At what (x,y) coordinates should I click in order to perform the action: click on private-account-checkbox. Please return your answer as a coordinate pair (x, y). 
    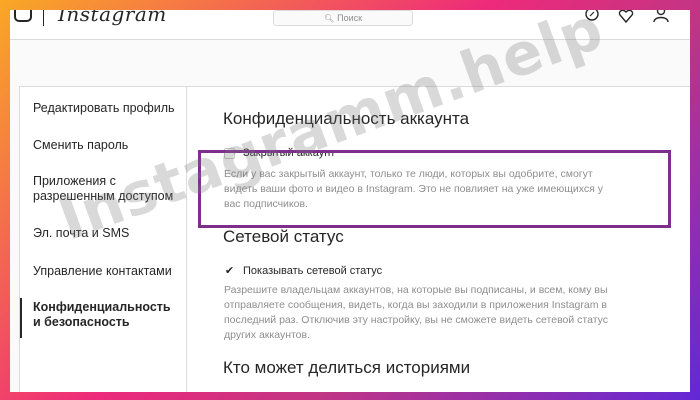
    Looking at the image, I should click on (229, 153).